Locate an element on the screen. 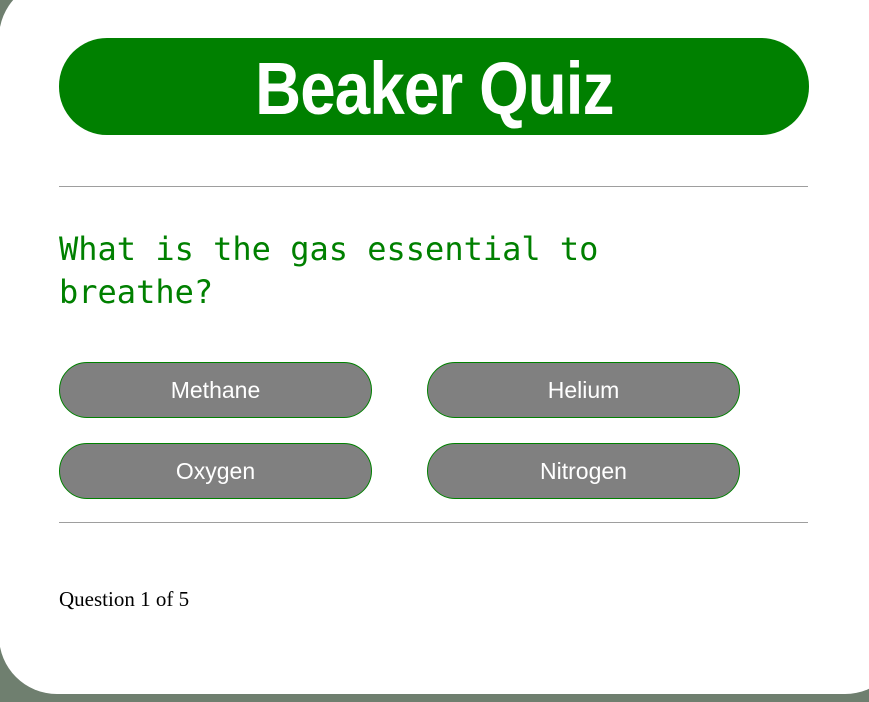 Image resolution: width=869 pixels, height=702 pixels. answer-button-oxygen: Oxygen is located at coordinates (215, 471).